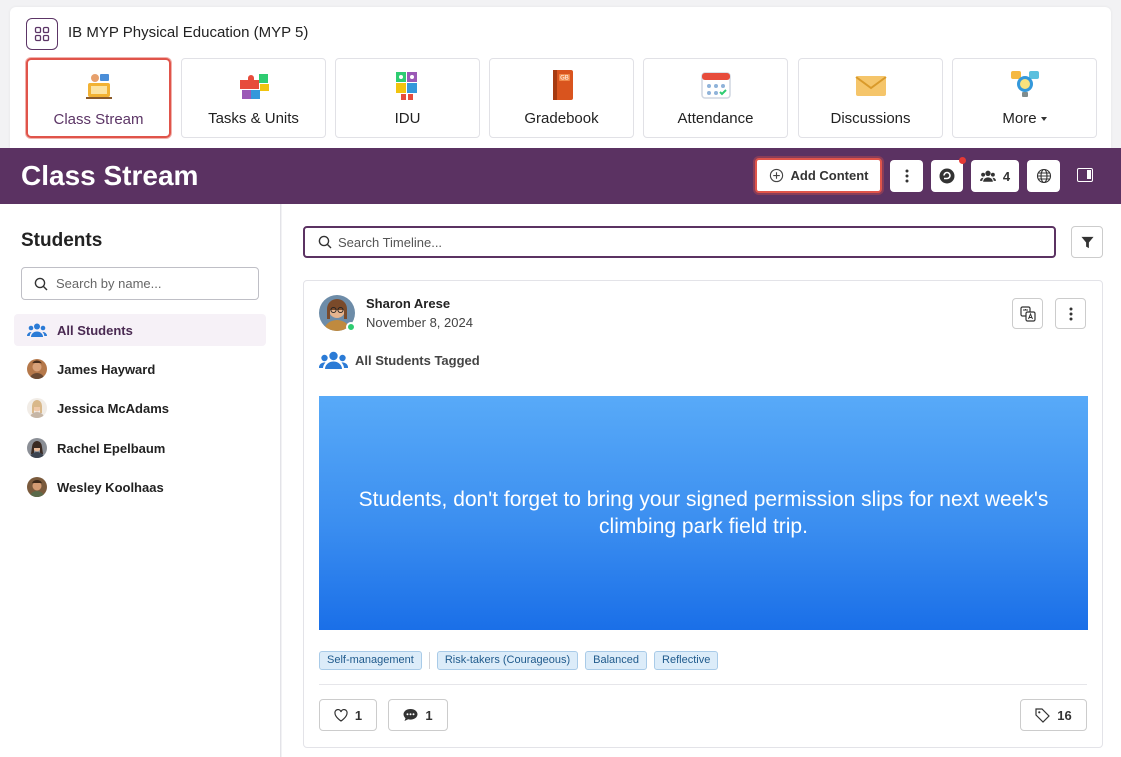  I want to click on nav-tile-label: Discussions, so click(870, 118).